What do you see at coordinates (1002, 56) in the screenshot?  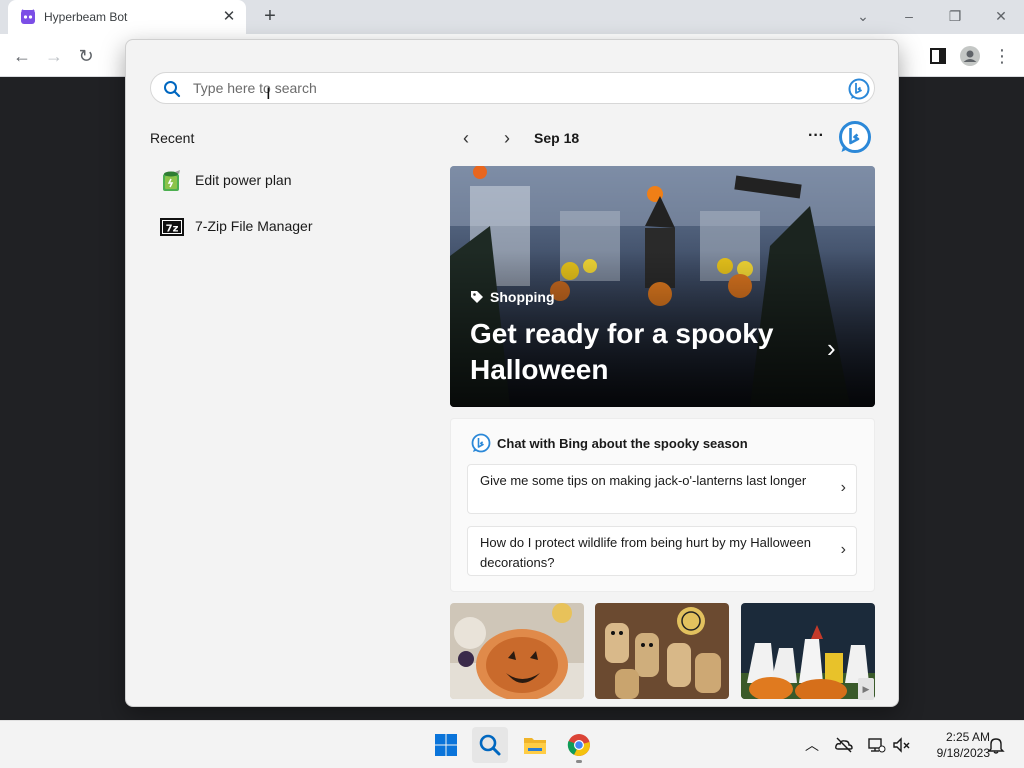 I see `menu-kebab-icon: ⋮` at bounding box center [1002, 56].